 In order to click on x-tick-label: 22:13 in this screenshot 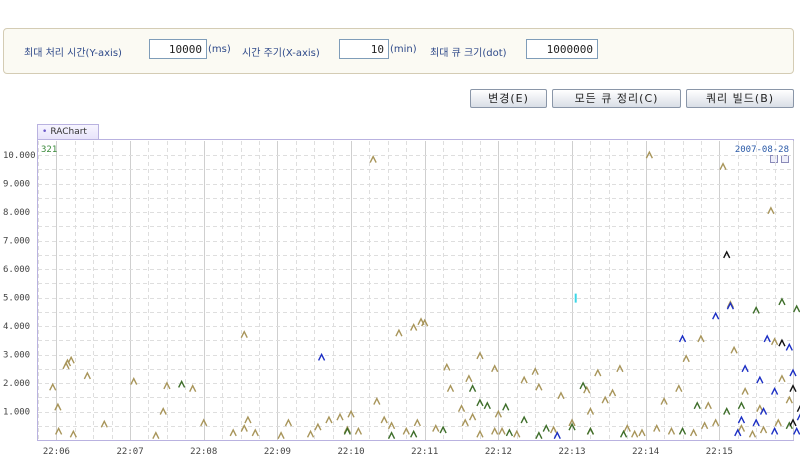, I will do `click(571, 452)`.